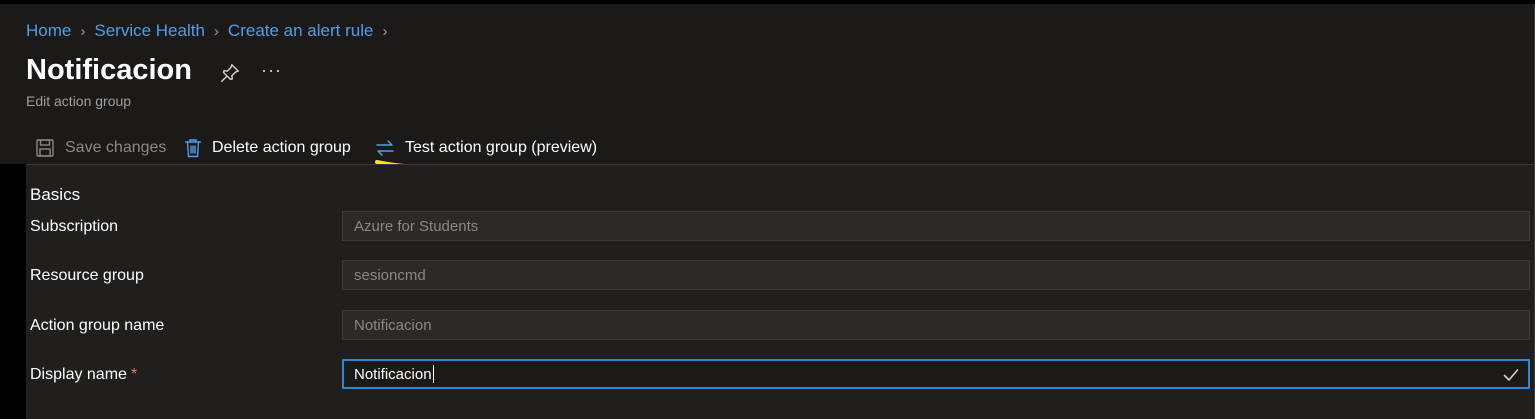  I want to click on section-title-basics: Basics, so click(55, 194).